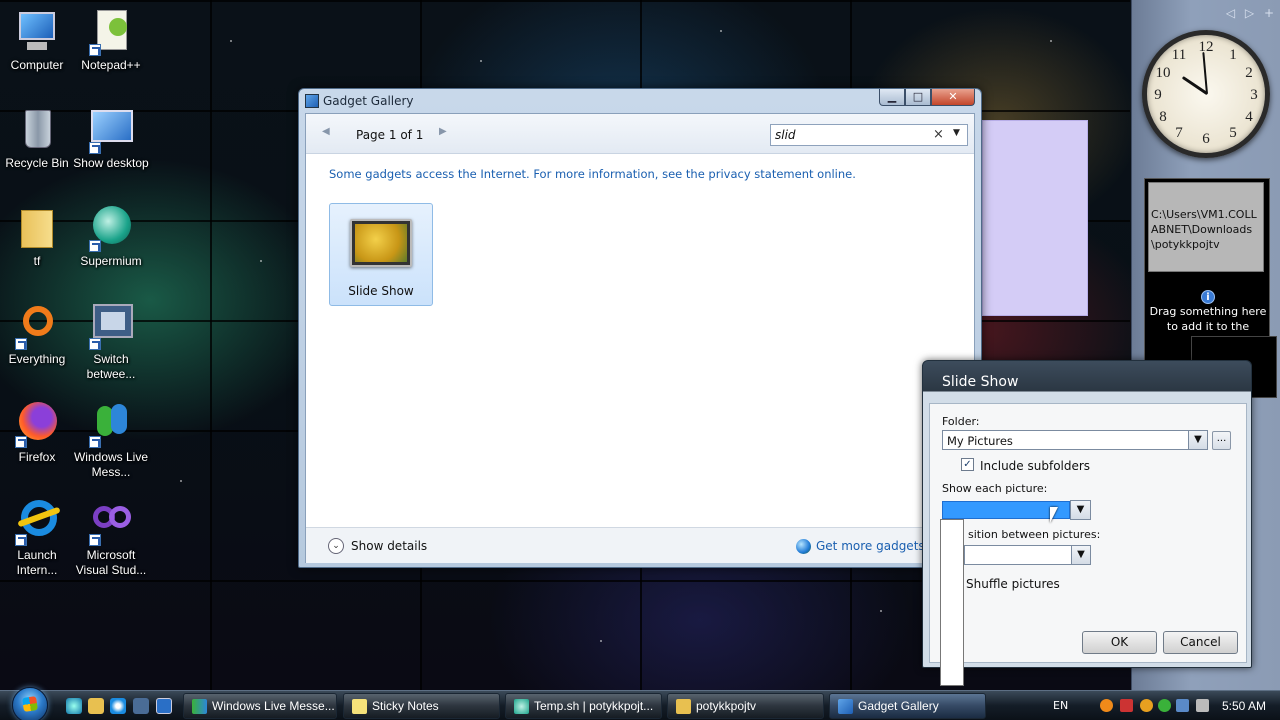 The width and height of the screenshot is (1280, 720). Describe the element at coordinates (1269, 13) in the screenshot. I see `sidebar-add-icon: +` at that location.